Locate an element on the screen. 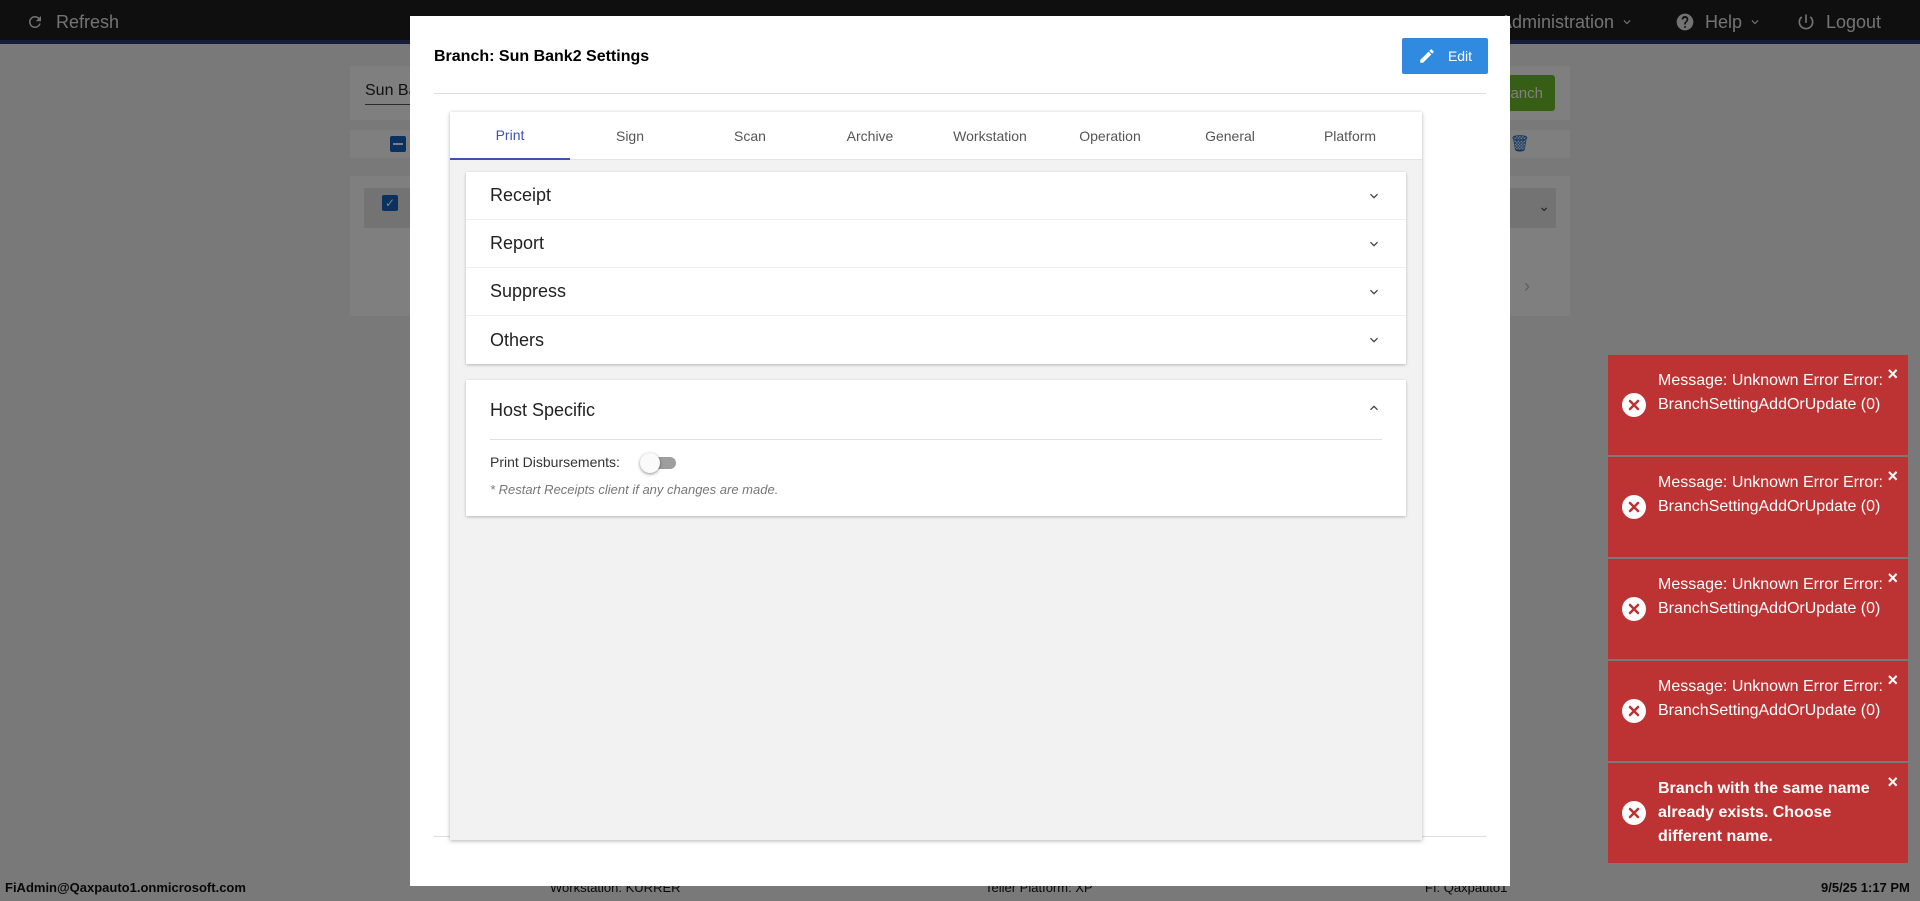 This screenshot has width=1920, height=901. print-disbursements-toggle is located at coordinates (657, 462).